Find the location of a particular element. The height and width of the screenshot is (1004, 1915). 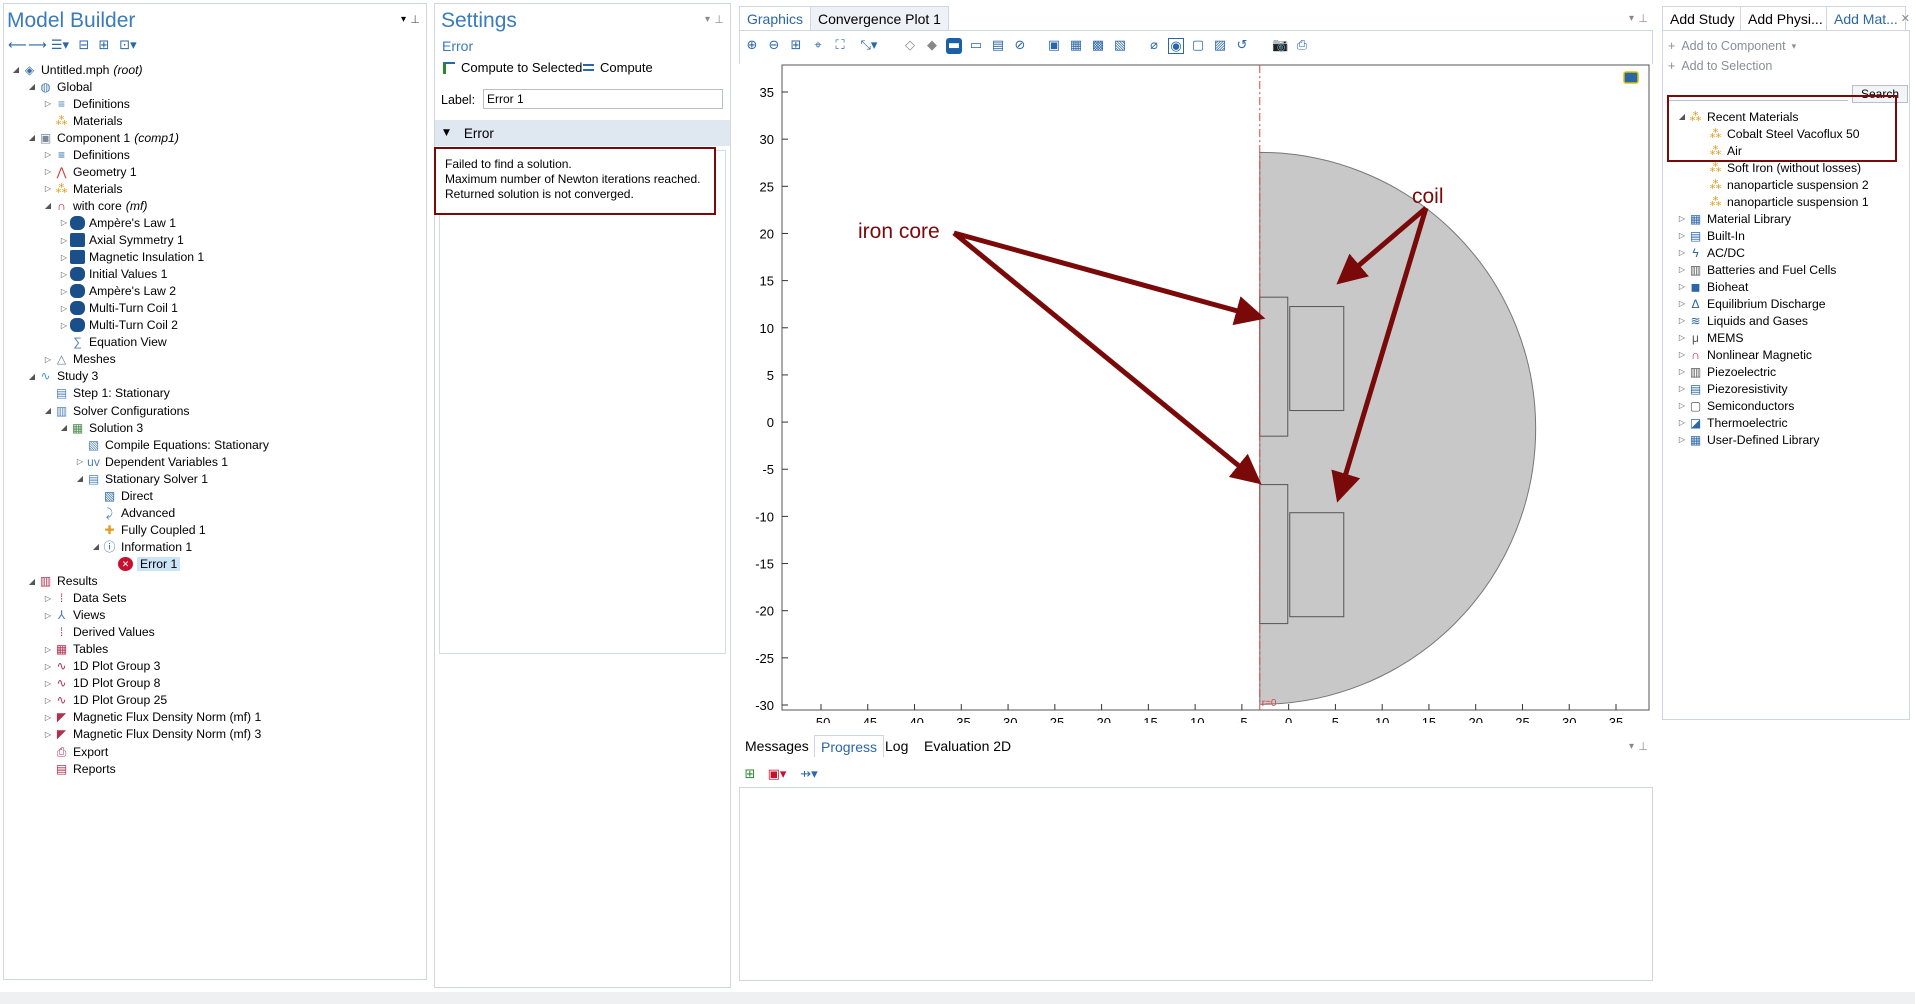

iron-core-lower is located at coordinates (1274, 554).